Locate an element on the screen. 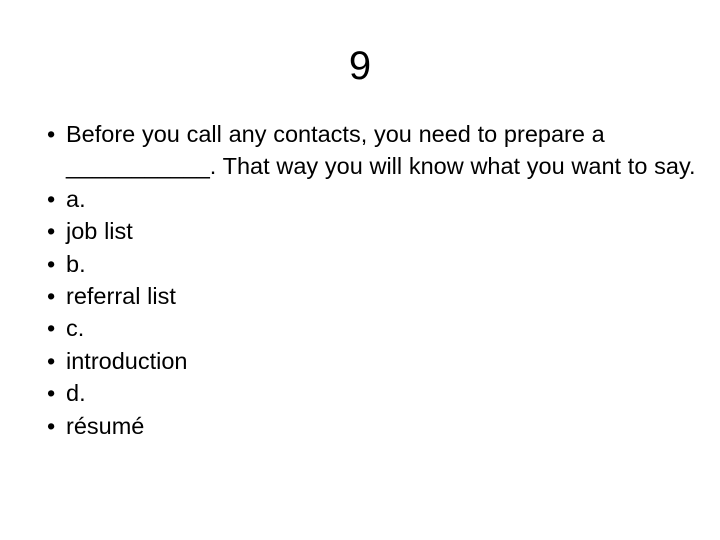  list-item-label: b. is located at coordinates (76, 263).